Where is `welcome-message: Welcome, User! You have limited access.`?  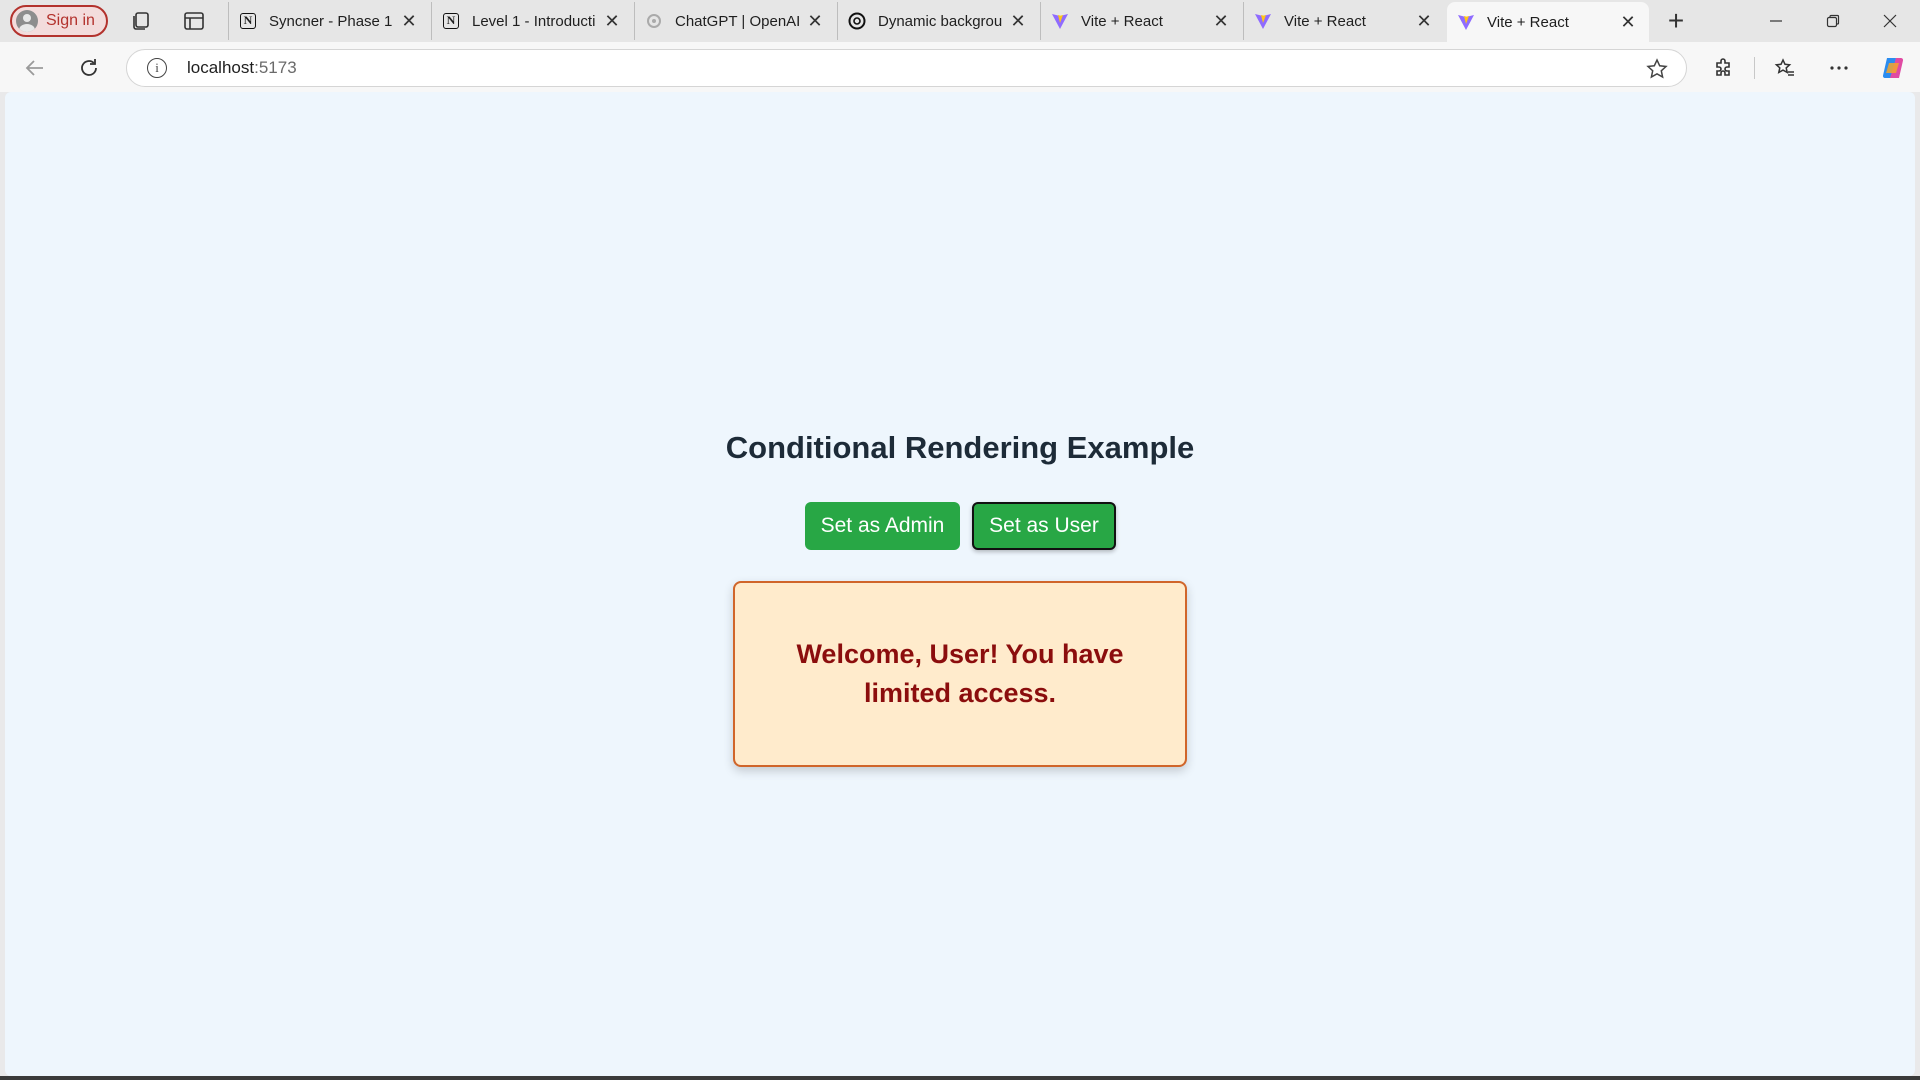
welcome-message: Welcome, User! You have limited access. is located at coordinates (960, 673).